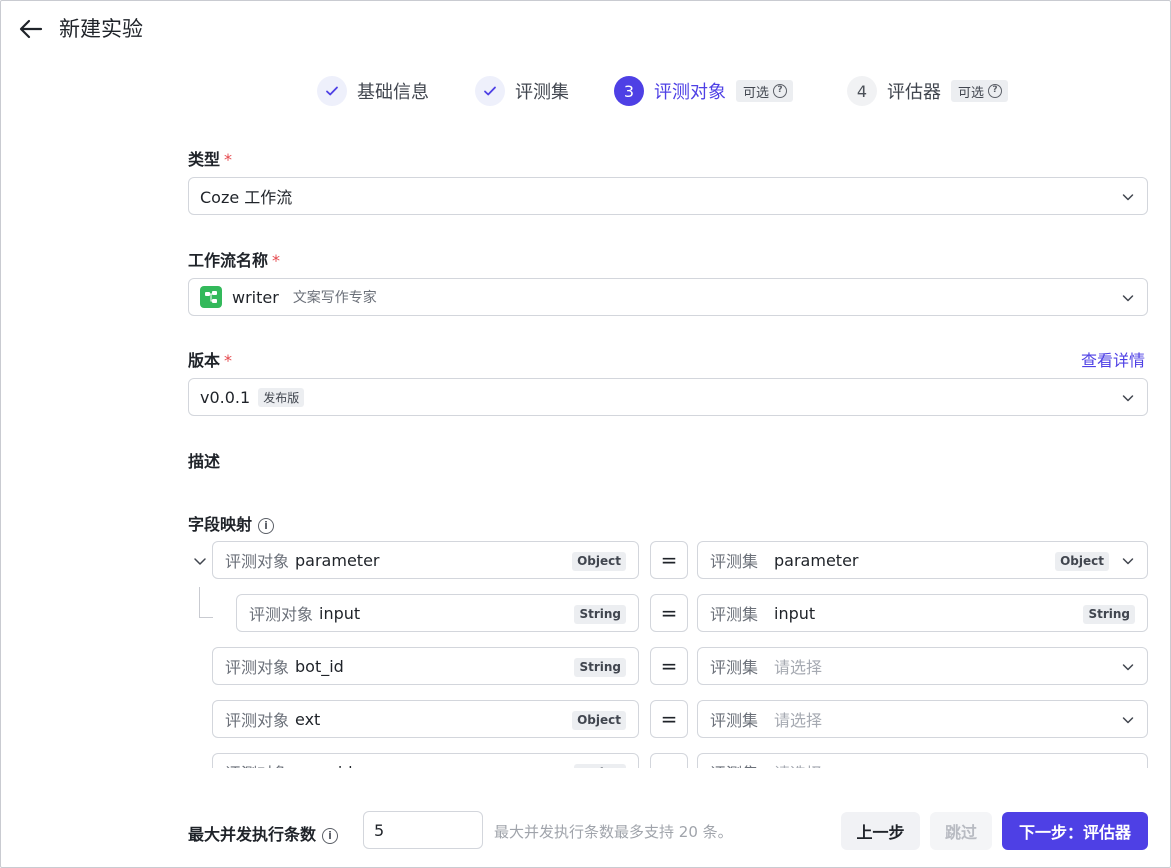 The width and height of the screenshot is (1171, 868). I want to click on mapping-row: 评测对象 user_id String = 评测集 请选择, so click(671, 760).